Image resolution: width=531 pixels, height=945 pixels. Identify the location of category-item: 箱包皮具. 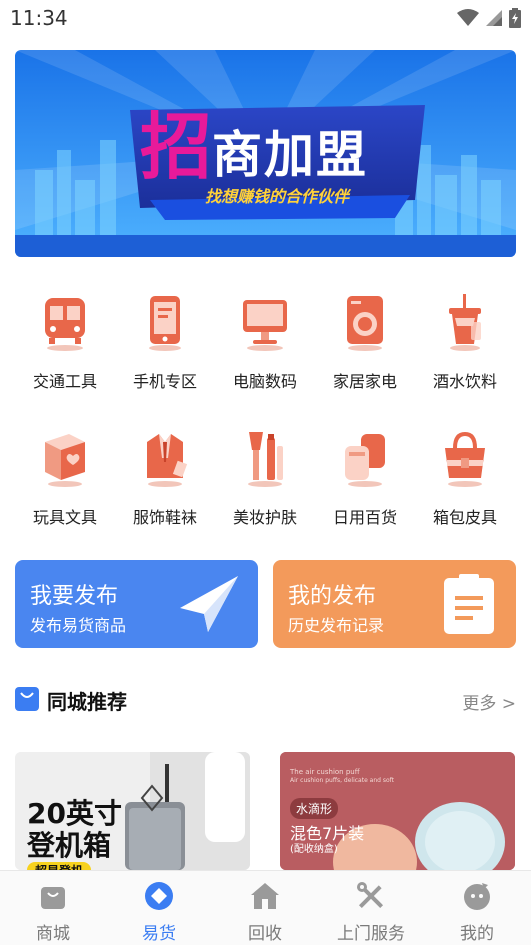
(465, 478).